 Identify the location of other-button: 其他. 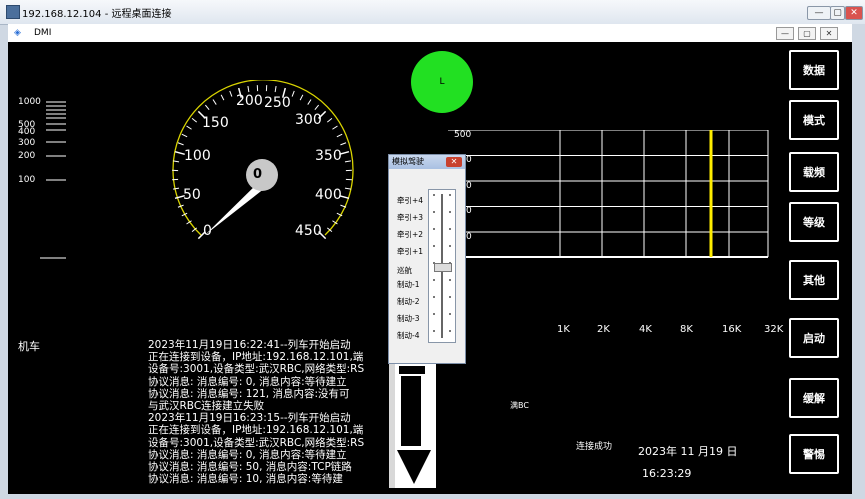
(814, 280).